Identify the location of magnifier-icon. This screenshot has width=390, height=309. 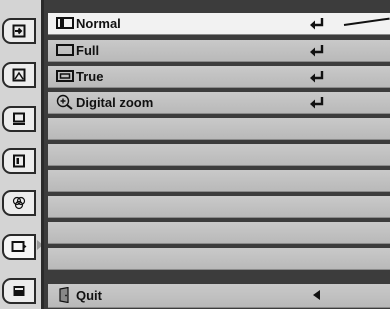
(64, 102).